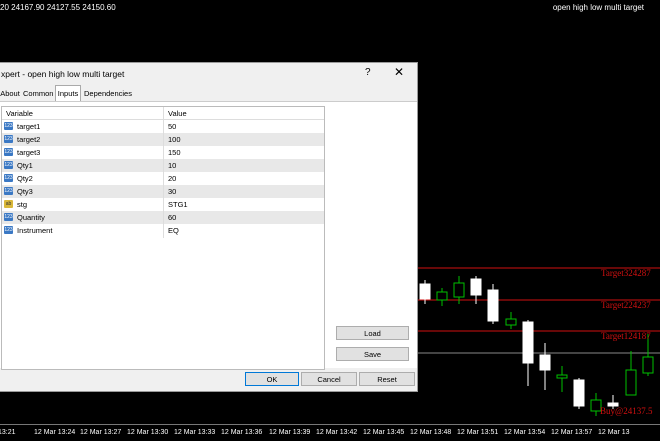 This screenshot has height=441, width=660. Describe the element at coordinates (25, 165) in the screenshot. I see `variable-name: Qty1` at that location.